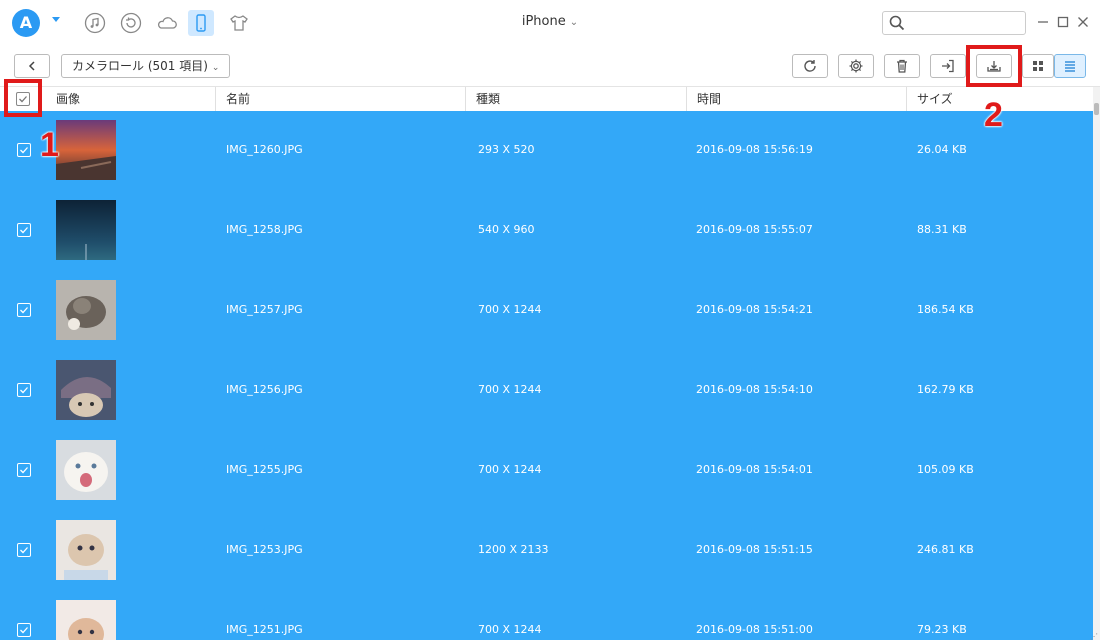 This screenshot has width=1100, height=641. What do you see at coordinates (993, 115) in the screenshot?
I see `step-2-label: 2` at bounding box center [993, 115].